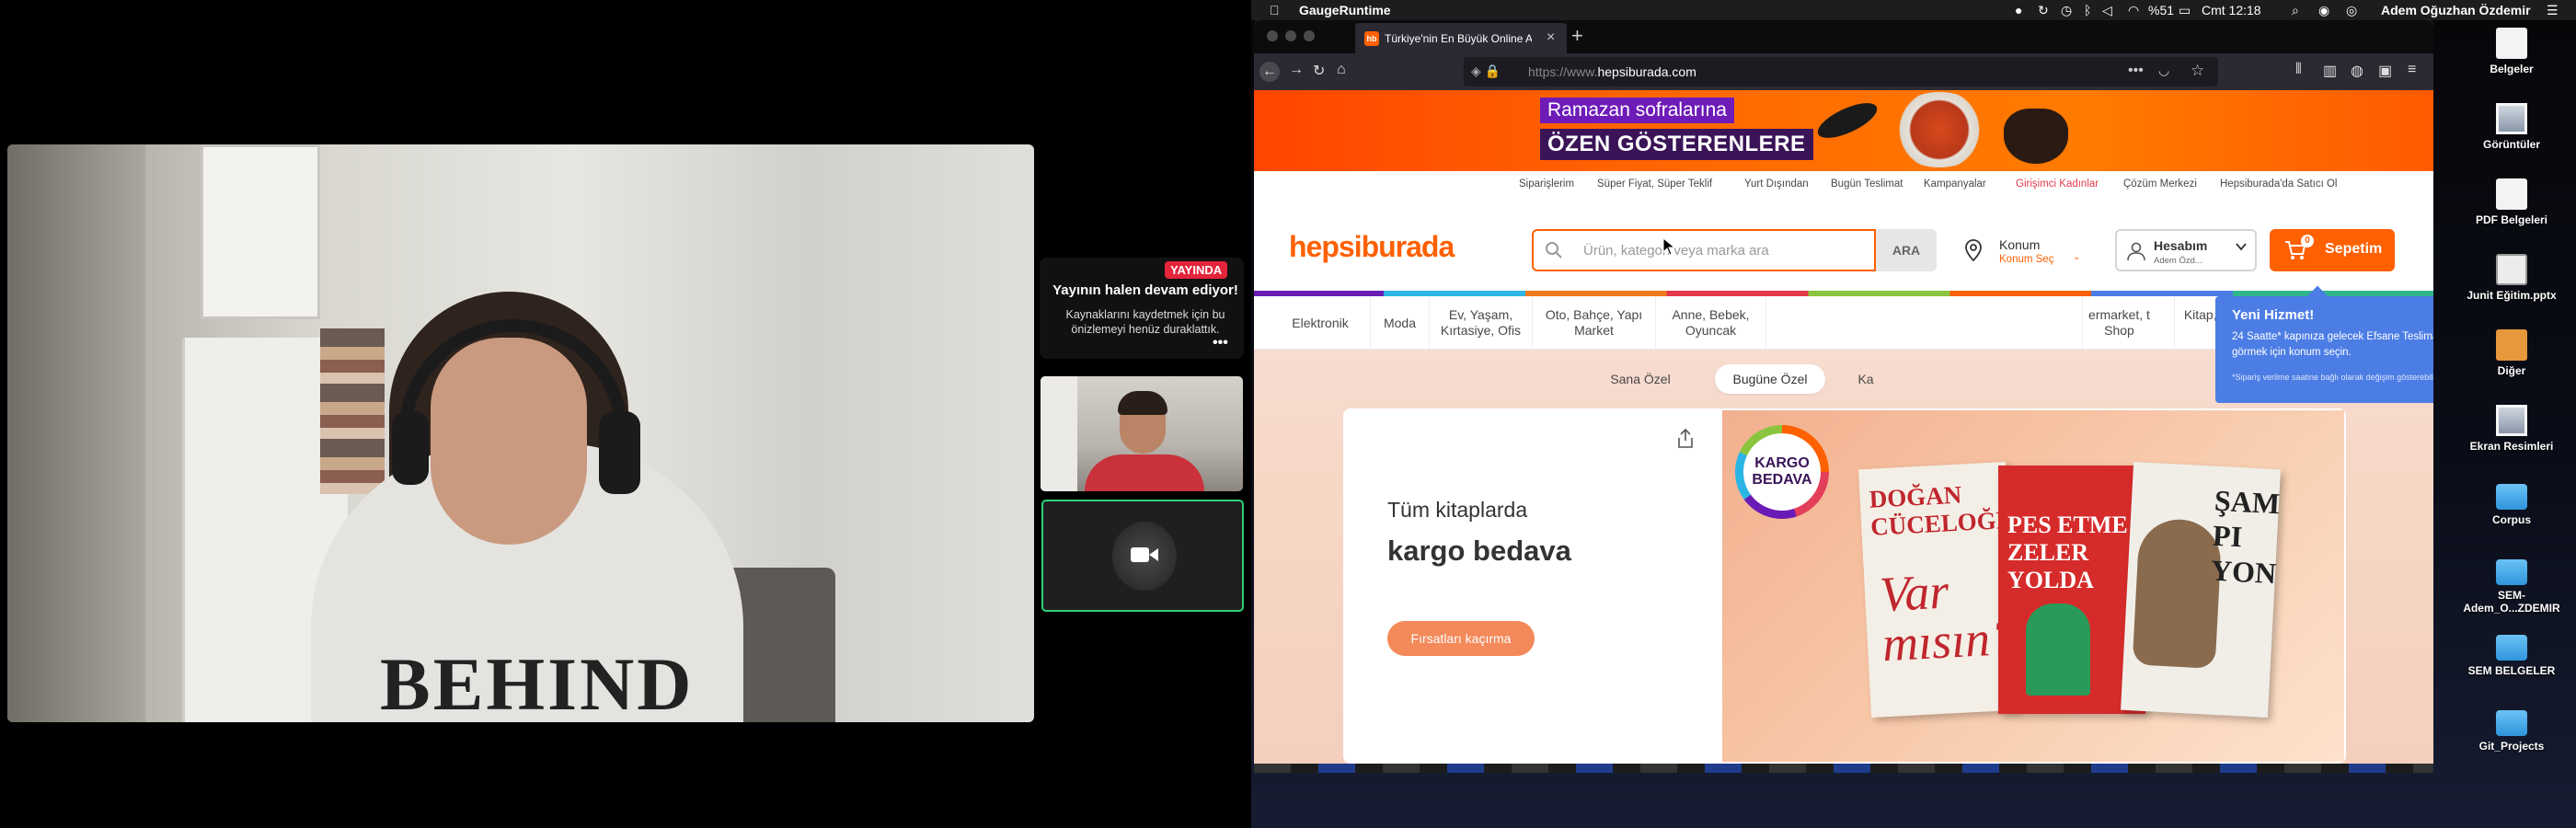 The image size is (2576, 828). I want to click on home-icon: ⌂, so click(1341, 70).